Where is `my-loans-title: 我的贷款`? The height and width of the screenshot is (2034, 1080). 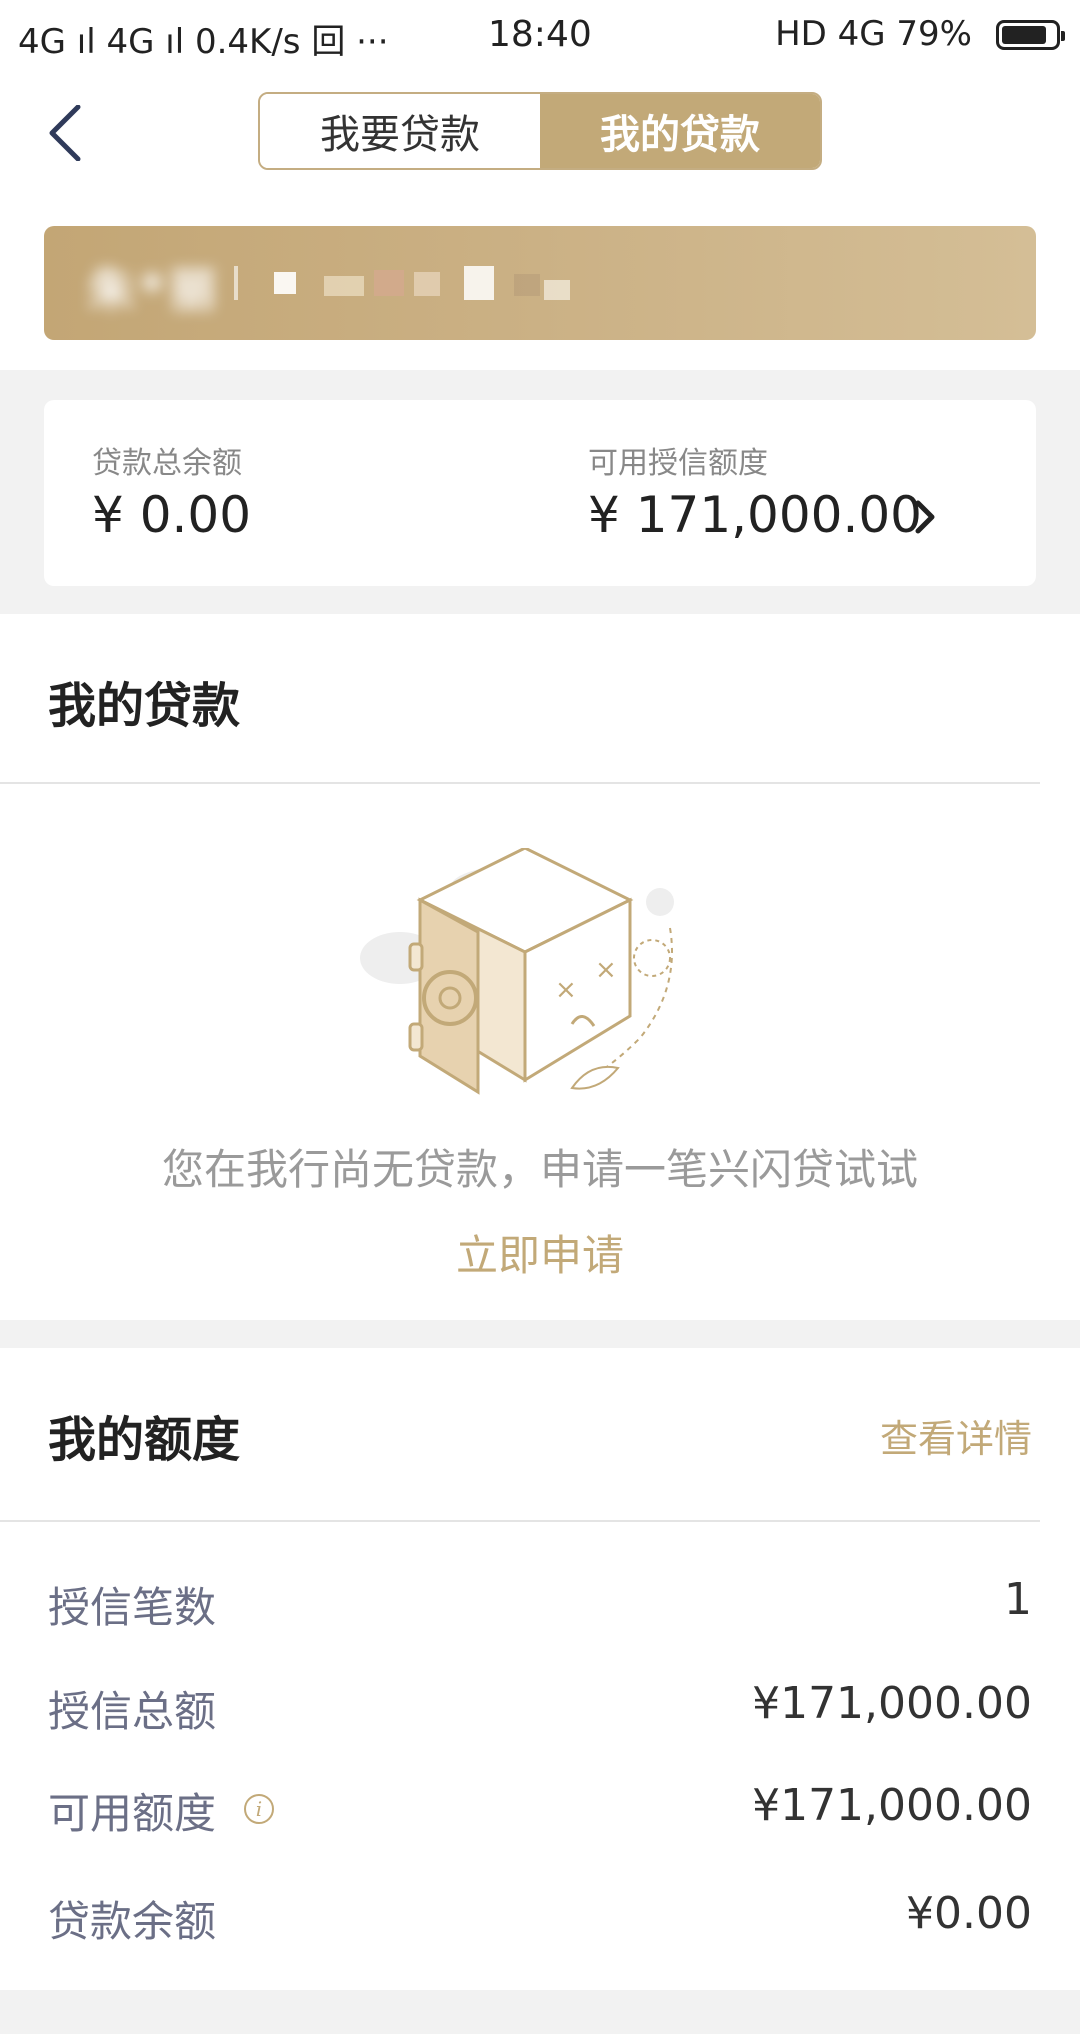 my-loans-title: 我的贷款 is located at coordinates (144, 706).